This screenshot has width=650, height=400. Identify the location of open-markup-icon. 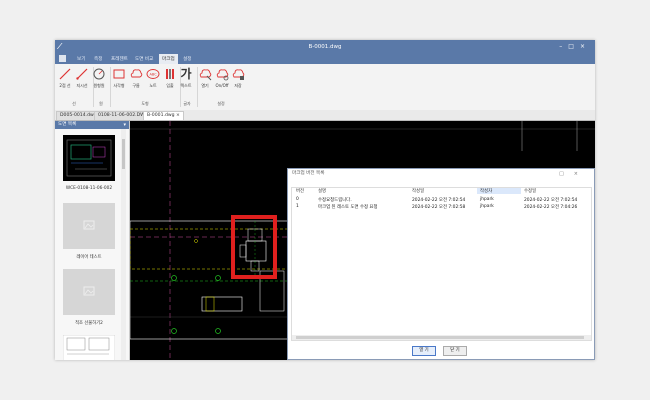
(205, 75).